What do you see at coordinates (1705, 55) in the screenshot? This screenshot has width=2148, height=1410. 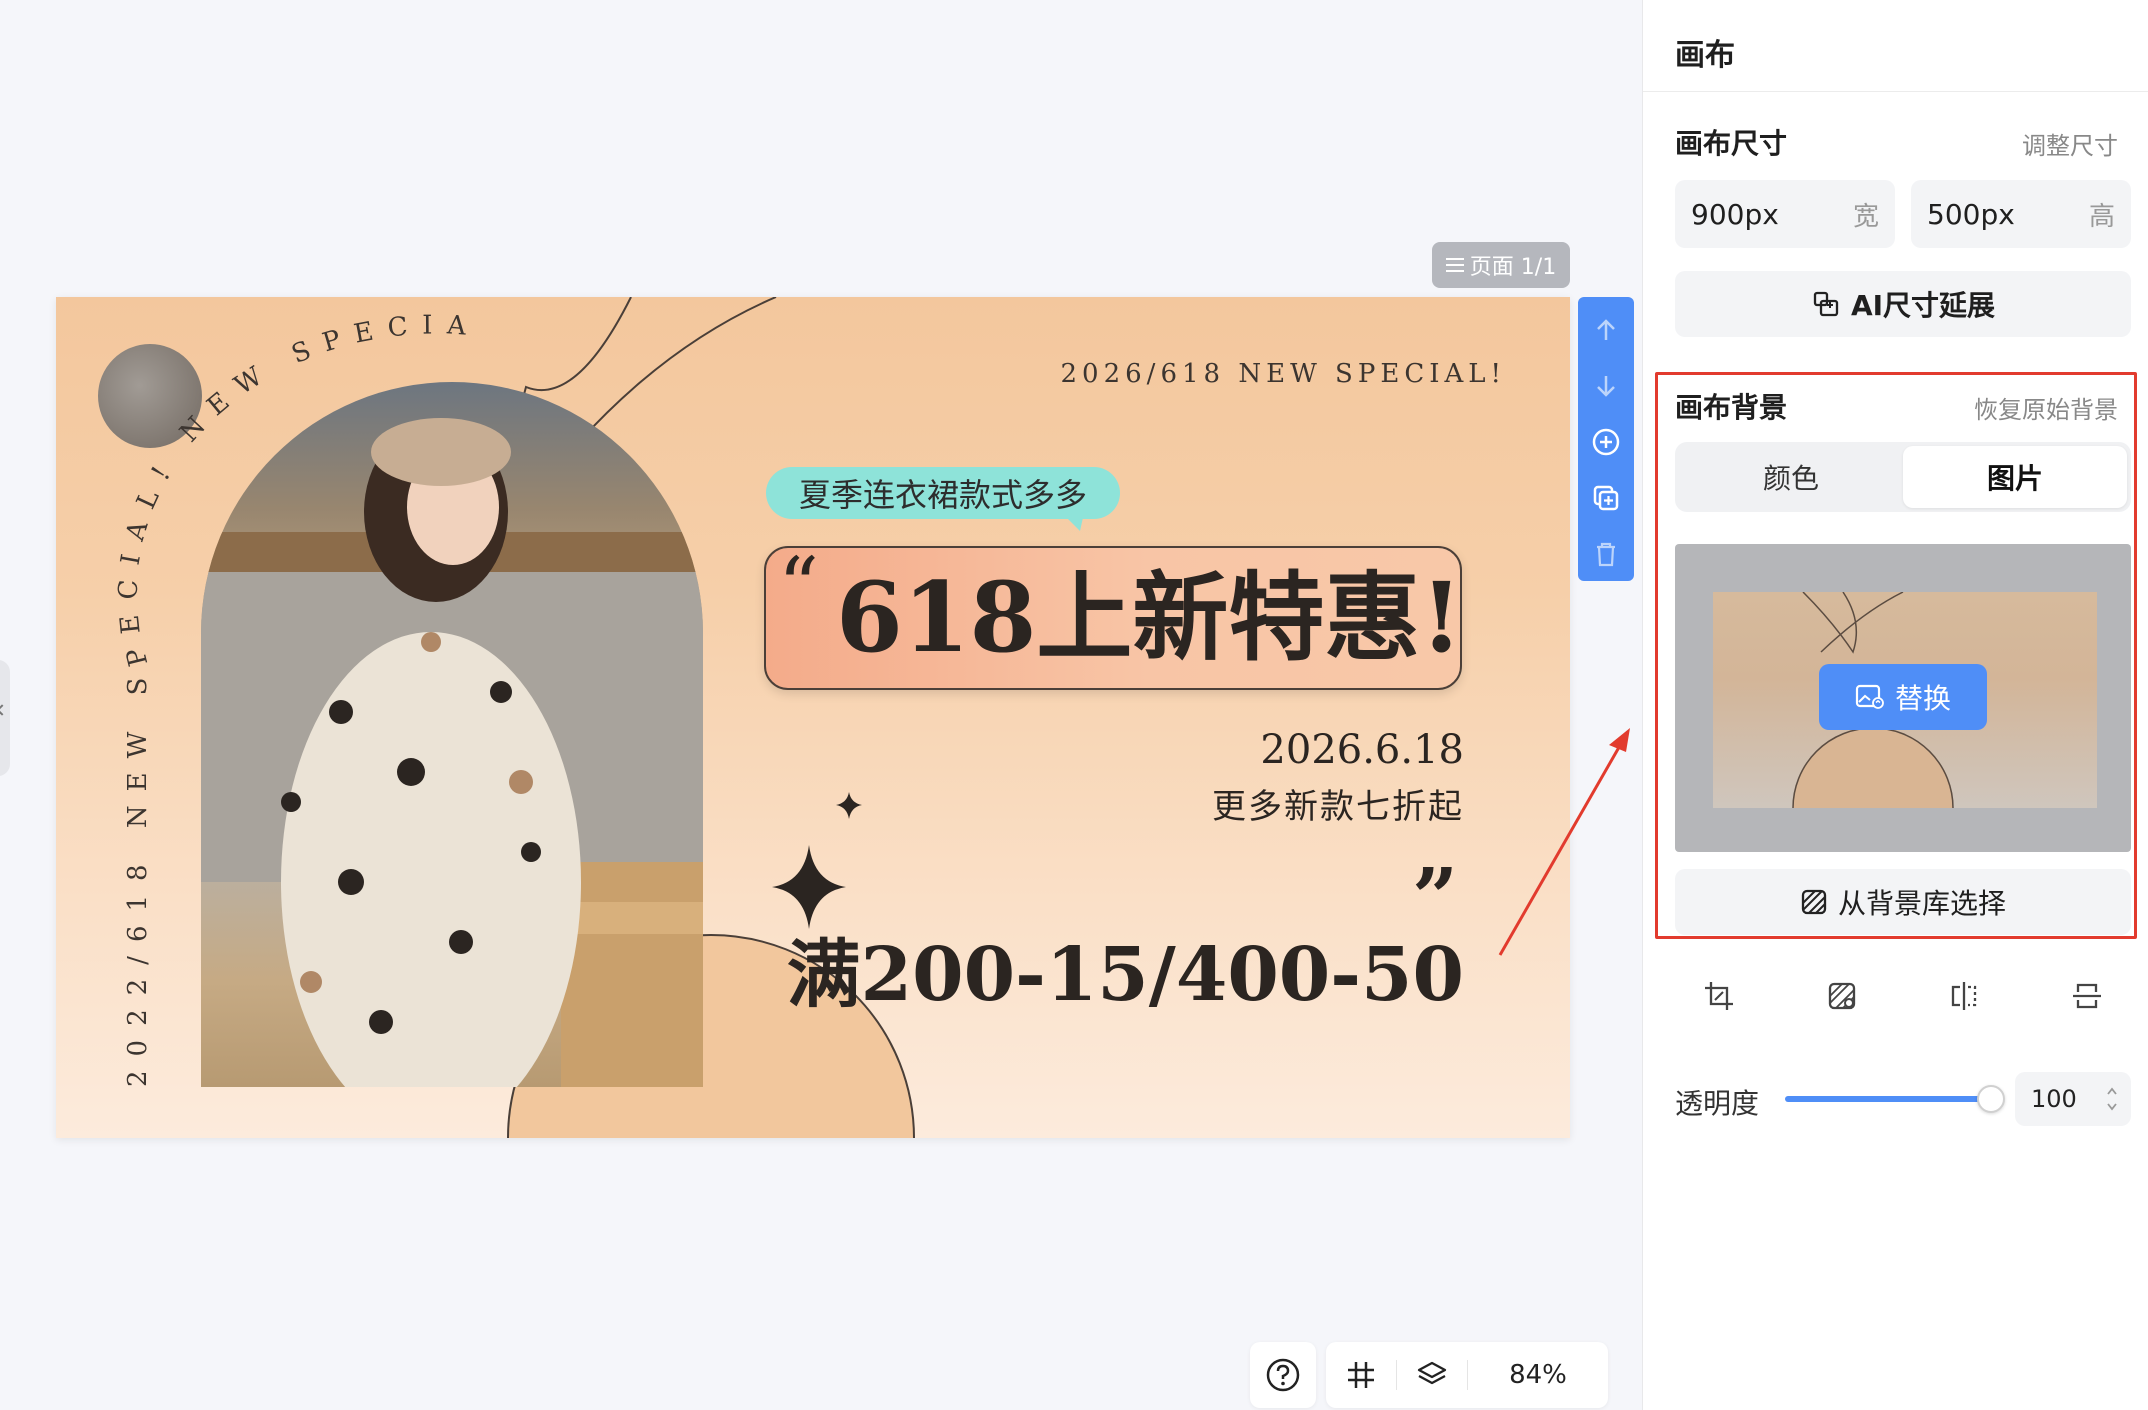 I see `panel-title: 画布` at bounding box center [1705, 55].